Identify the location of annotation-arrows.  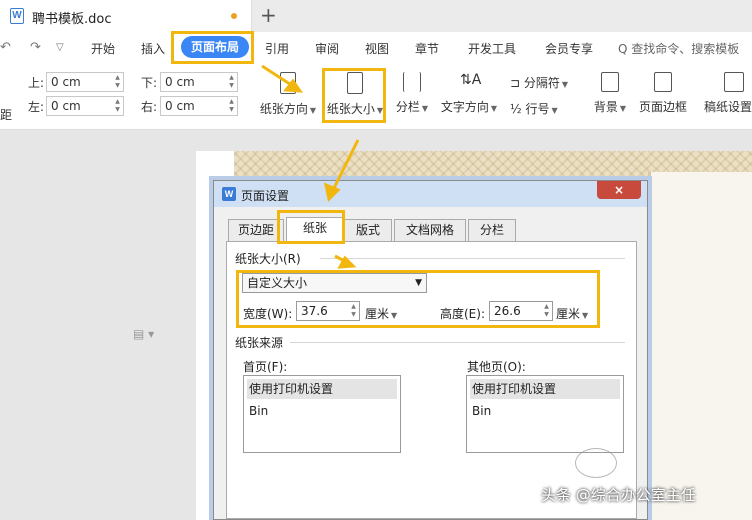
(310, 166).